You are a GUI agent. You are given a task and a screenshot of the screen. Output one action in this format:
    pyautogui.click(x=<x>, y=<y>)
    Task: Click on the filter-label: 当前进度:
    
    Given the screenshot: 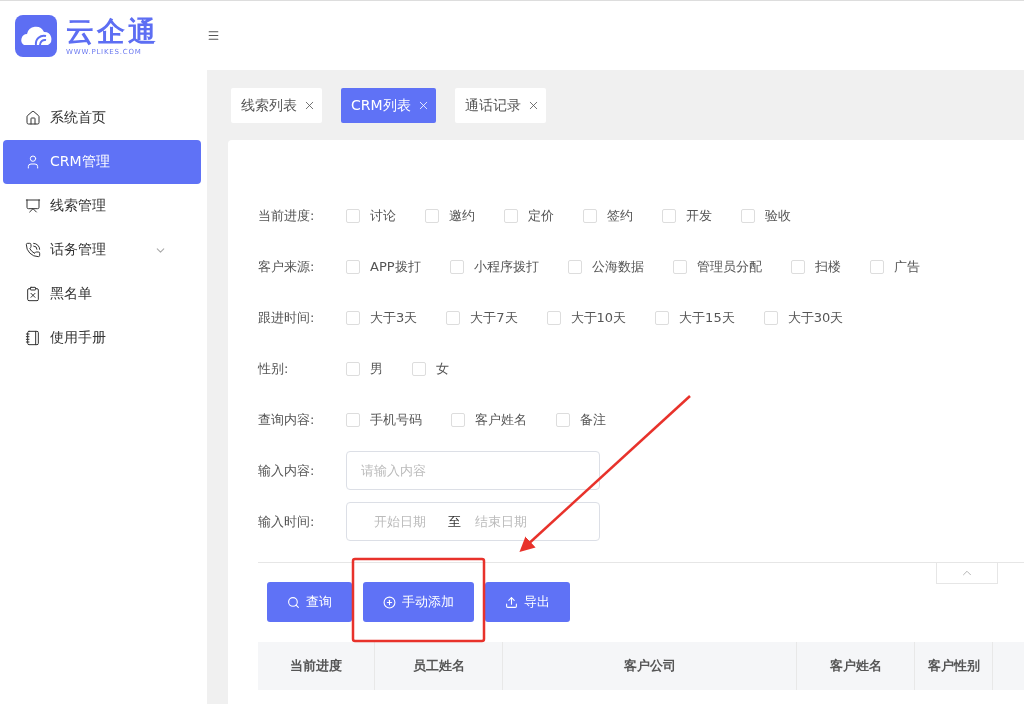 What is the action you would take?
    pyautogui.click(x=287, y=215)
    